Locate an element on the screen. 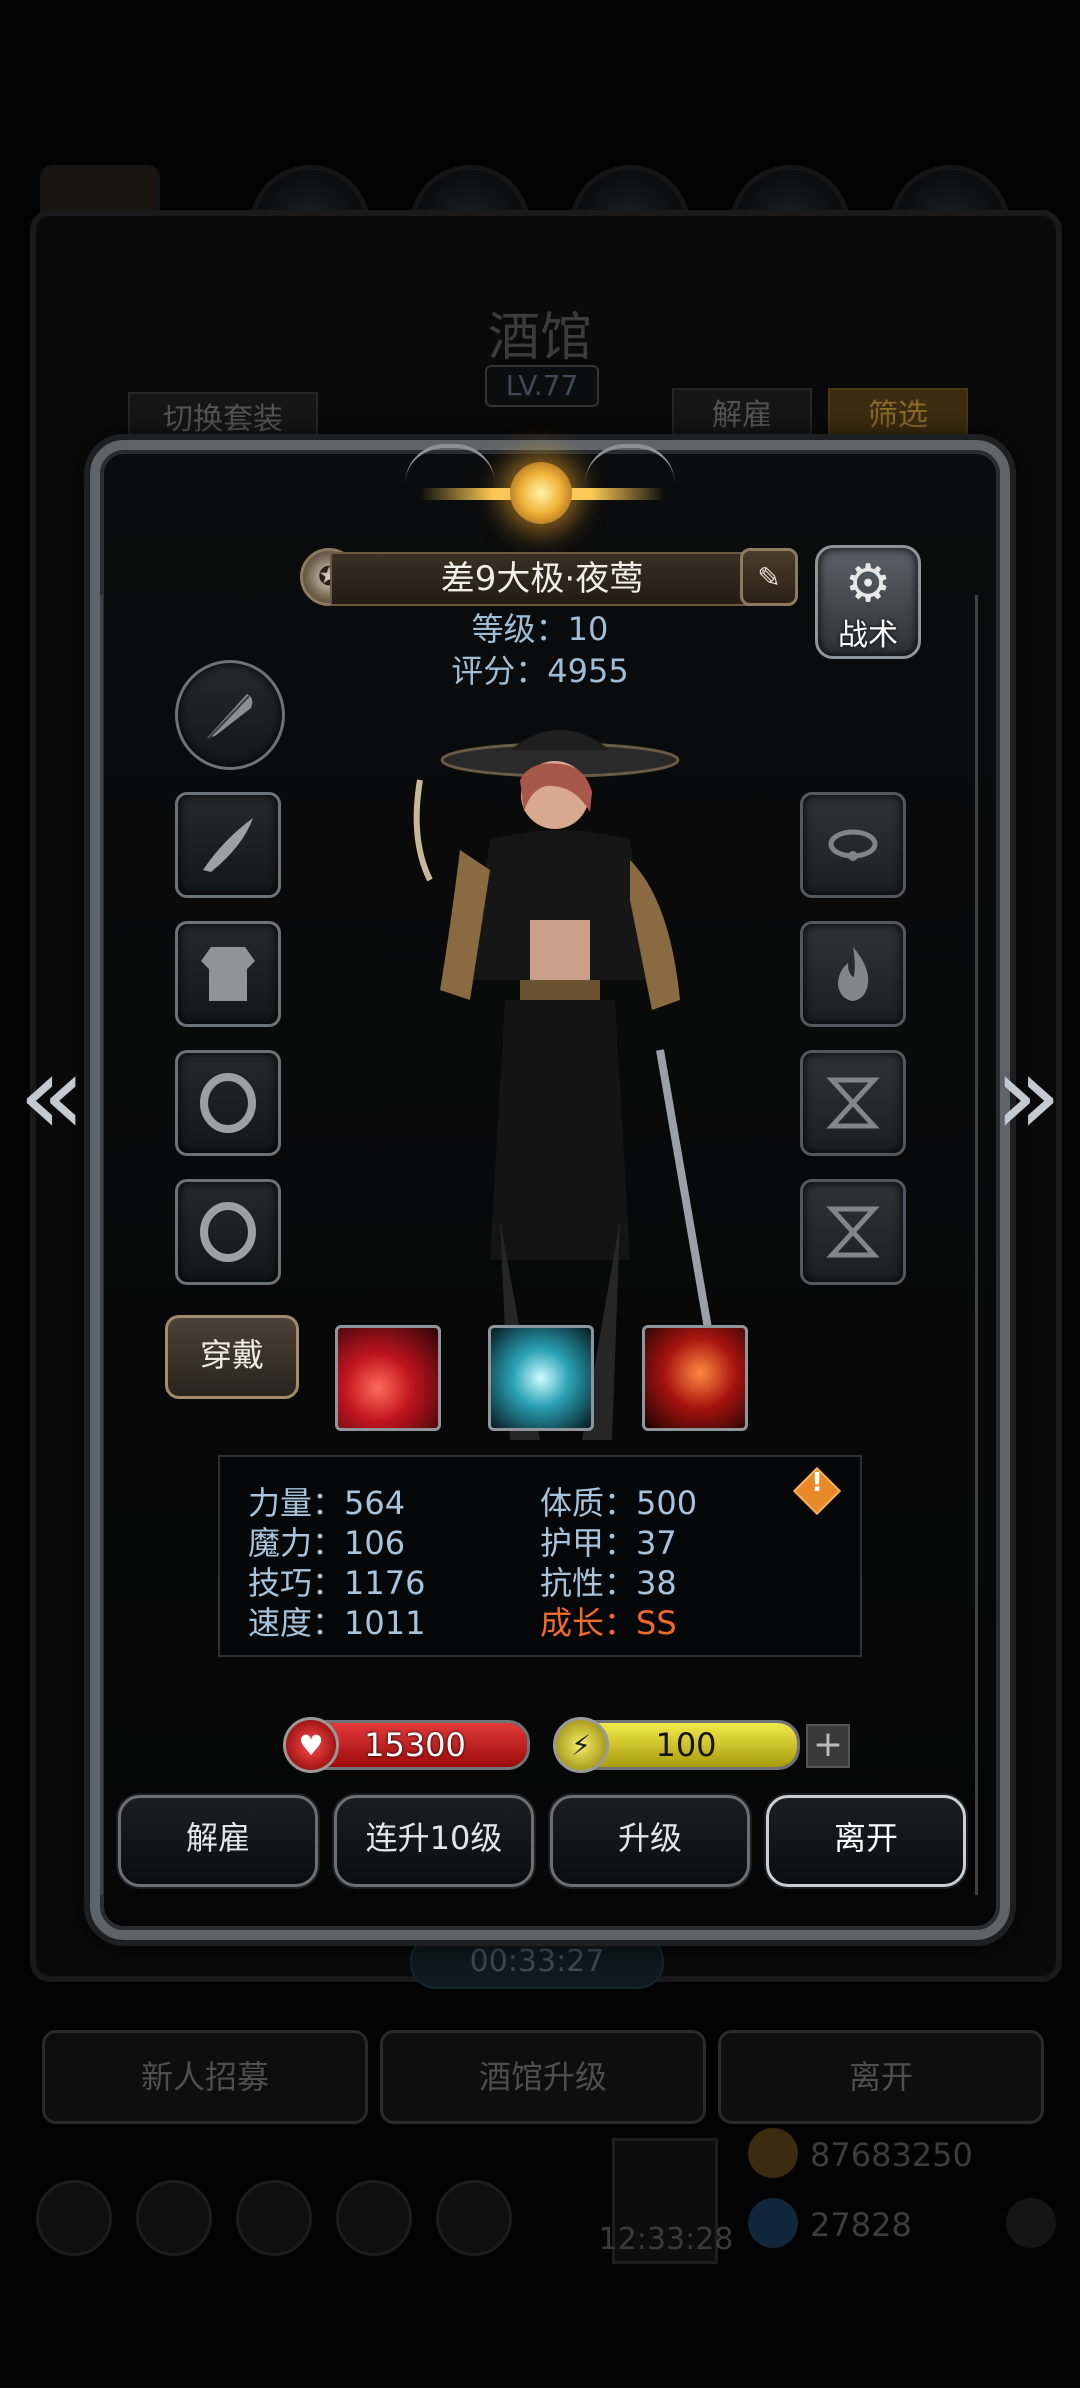 This screenshot has height=2388, width=1080. leave-button: 离开 is located at coordinates (866, 1841).